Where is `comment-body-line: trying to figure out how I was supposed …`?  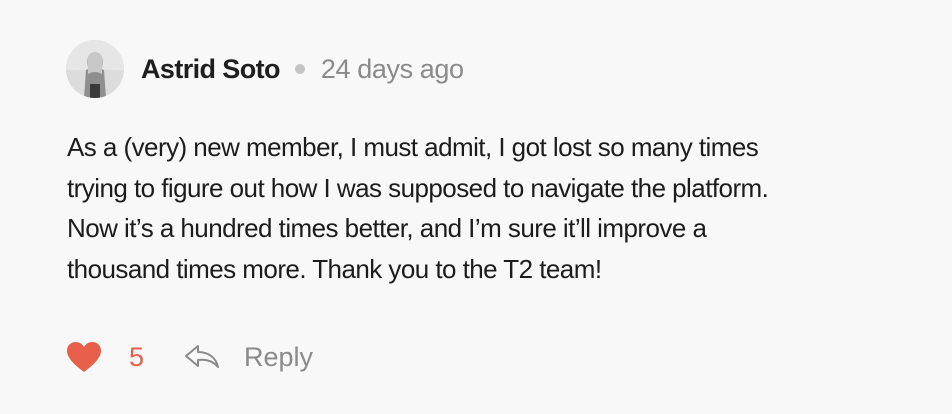 comment-body-line: trying to figure out how I was supposed … is located at coordinates (418, 187).